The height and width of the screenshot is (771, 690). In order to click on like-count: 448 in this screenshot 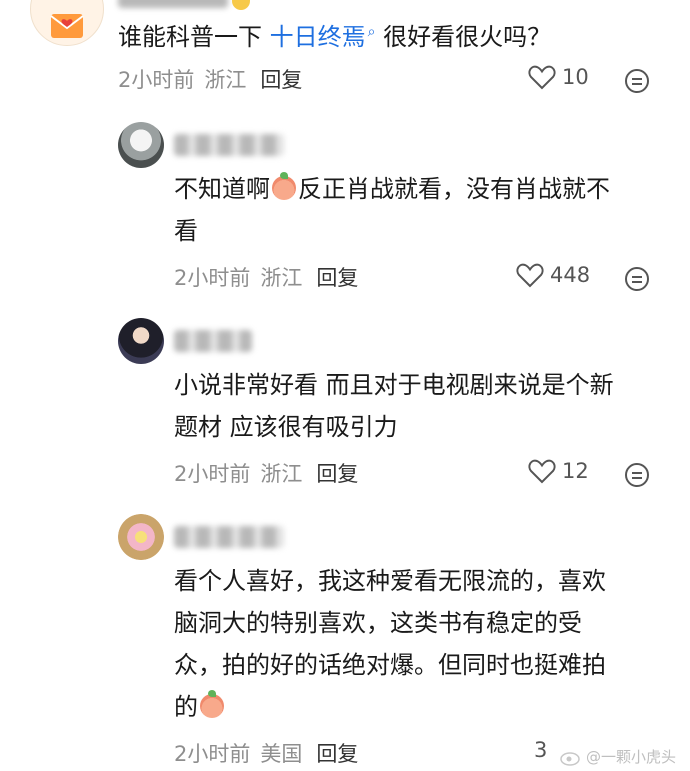, I will do `click(570, 275)`.